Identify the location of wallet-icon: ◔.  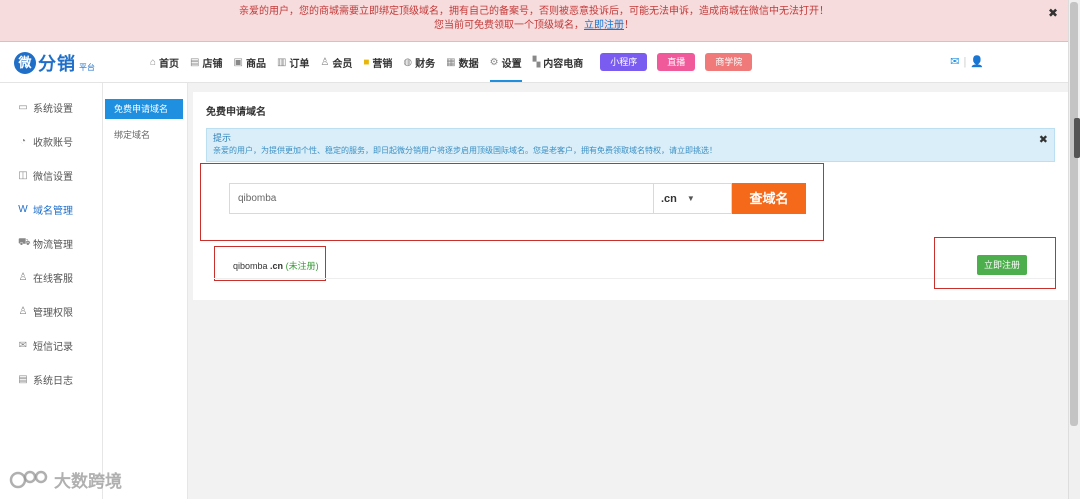
(23, 141).